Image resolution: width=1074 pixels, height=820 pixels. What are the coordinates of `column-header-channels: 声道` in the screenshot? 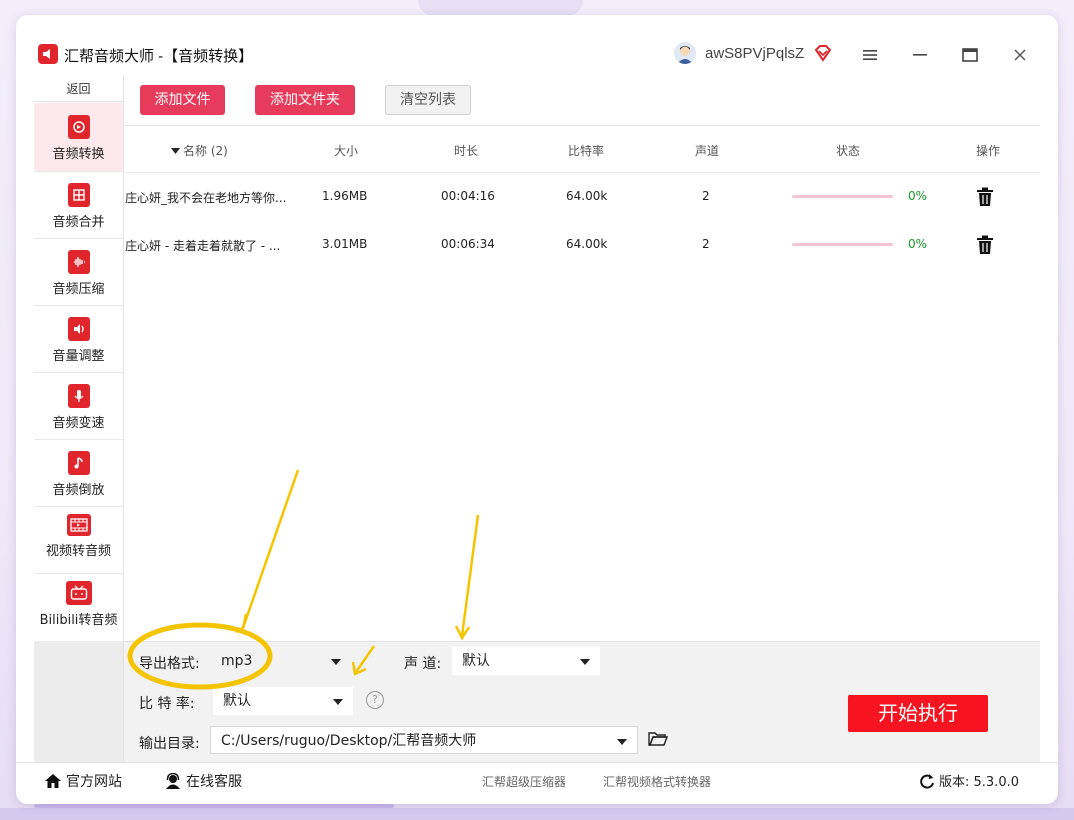 It's located at (707, 151).